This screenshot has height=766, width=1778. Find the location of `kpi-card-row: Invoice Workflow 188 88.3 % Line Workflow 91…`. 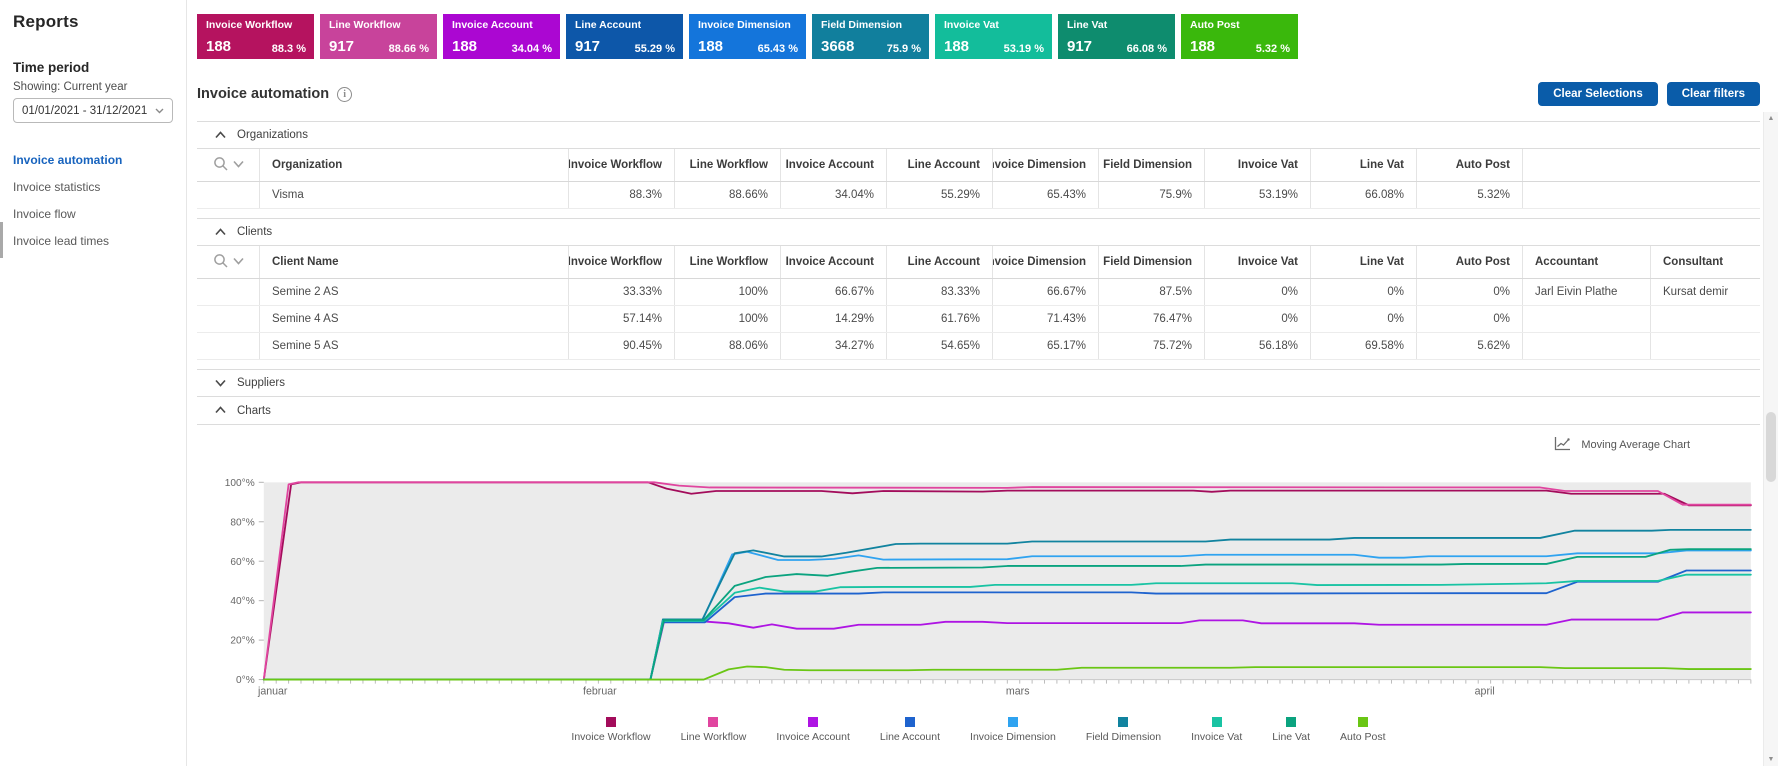

kpi-card-row: Invoice Workflow 188 88.3 % Line Workflow 91… is located at coordinates (978, 36).